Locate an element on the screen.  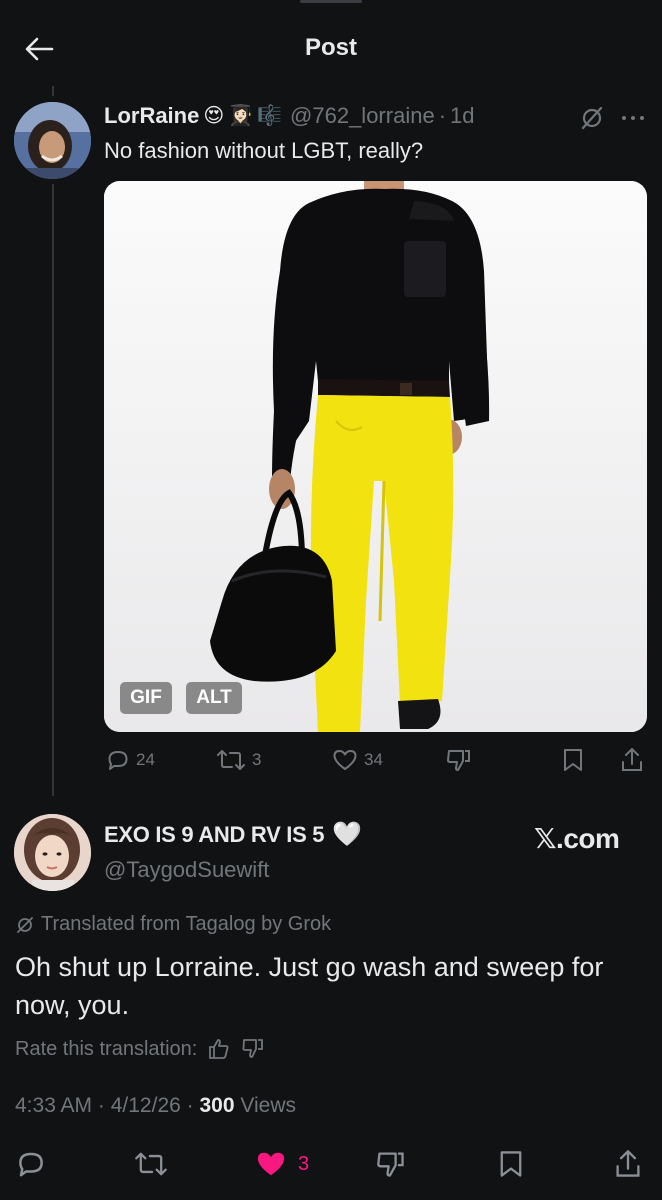
like-count: 3 is located at coordinates (304, 1163).